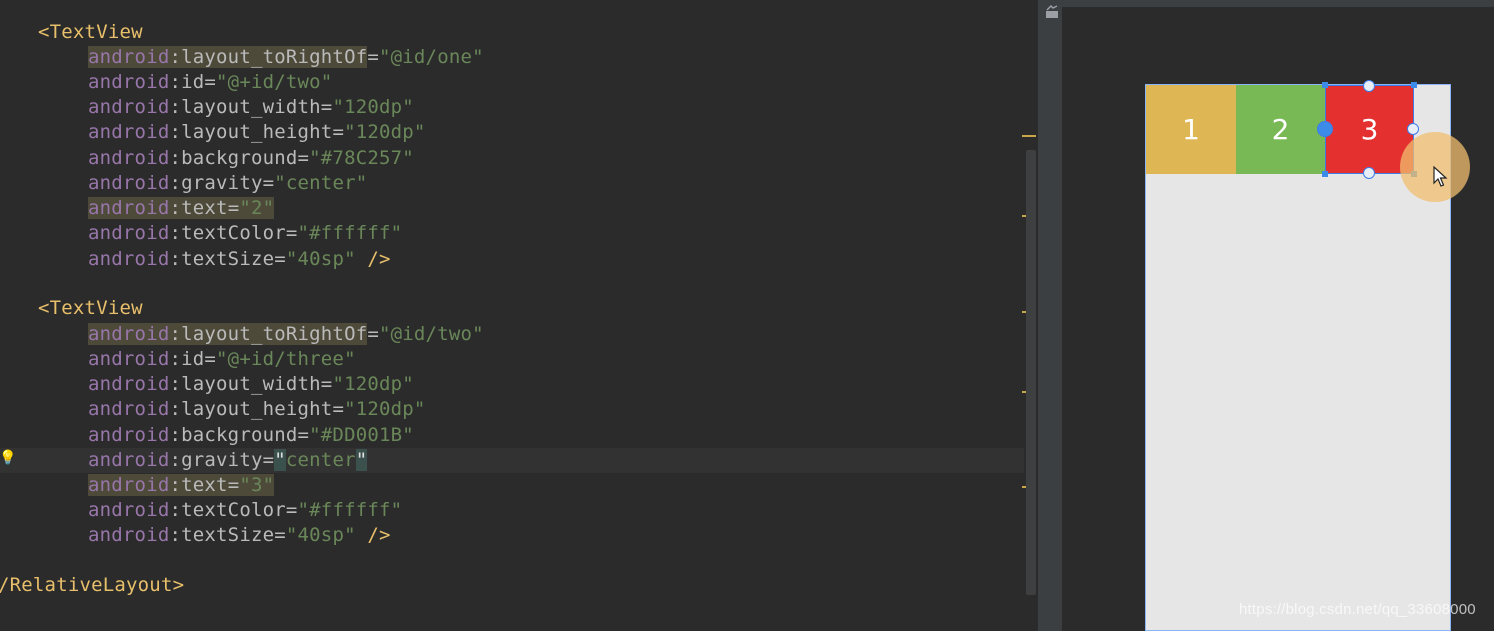 The height and width of the screenshot is (631, 1494). What do you see at coordinates (1369, 86) in the screenshot?
I see `anchor-handle-top` at bounding box center [1369, 86].